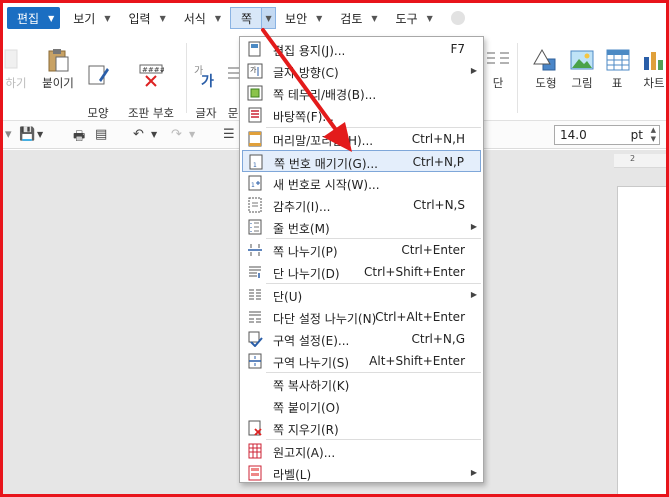  Describe the element at coordinates (361, 428) in the screenshot. I see `menu-item-delete-page: 쪽 지우기(R)` at that location.